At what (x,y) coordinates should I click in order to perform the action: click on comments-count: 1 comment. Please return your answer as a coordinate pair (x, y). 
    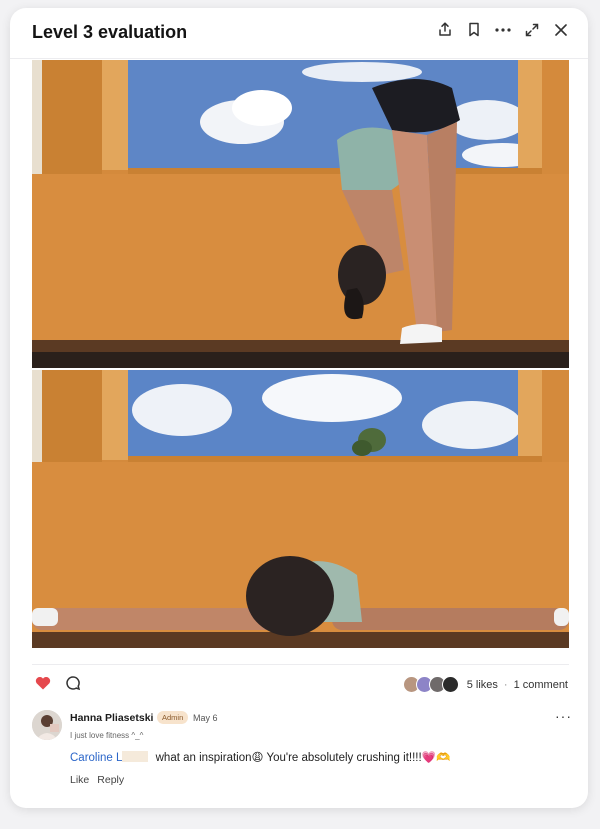
    Looking at the image, I should click on (541, 685).